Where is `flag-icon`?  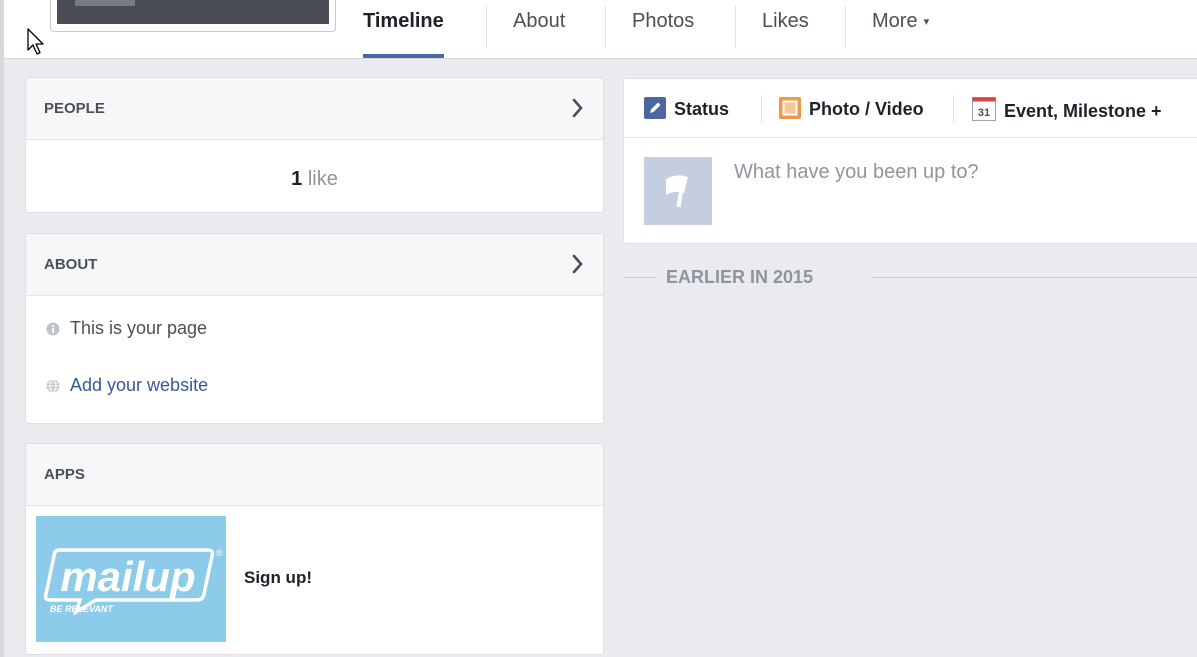 flag-icon is located at coordinates (677, 191).